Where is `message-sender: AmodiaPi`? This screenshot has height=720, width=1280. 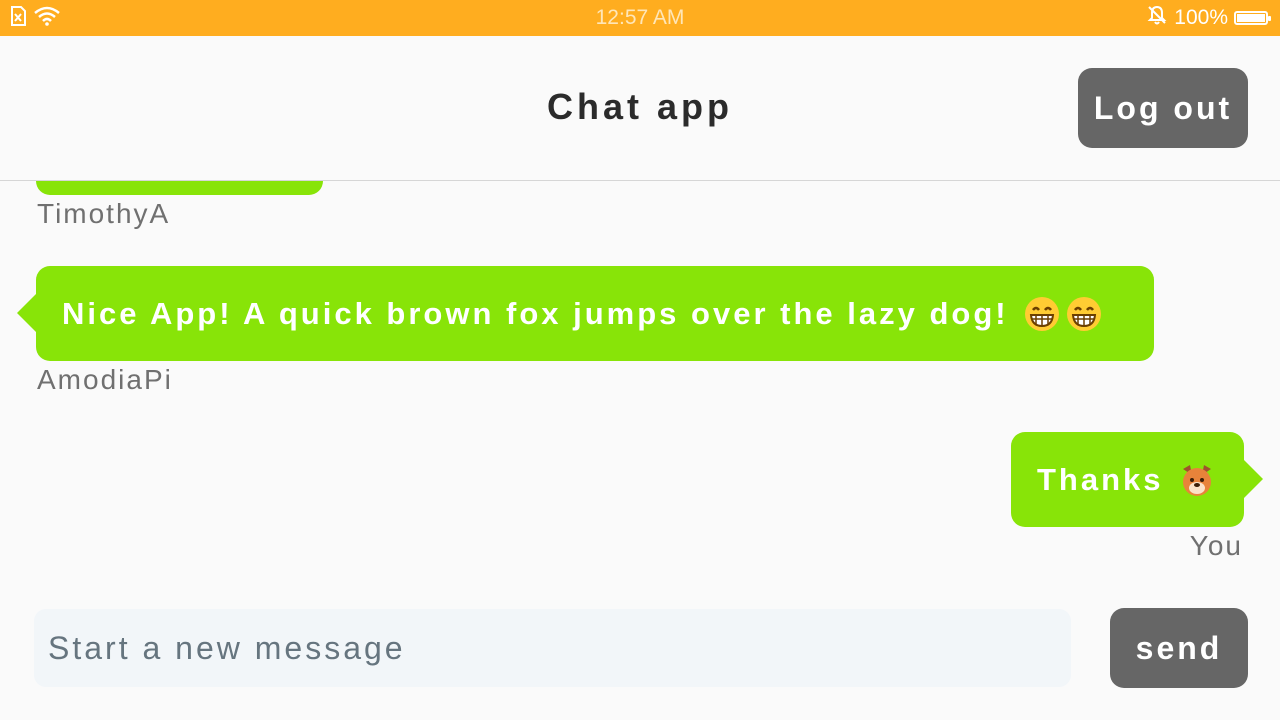
message-sender: AmodiaPi is located at coordinates (105, 379).